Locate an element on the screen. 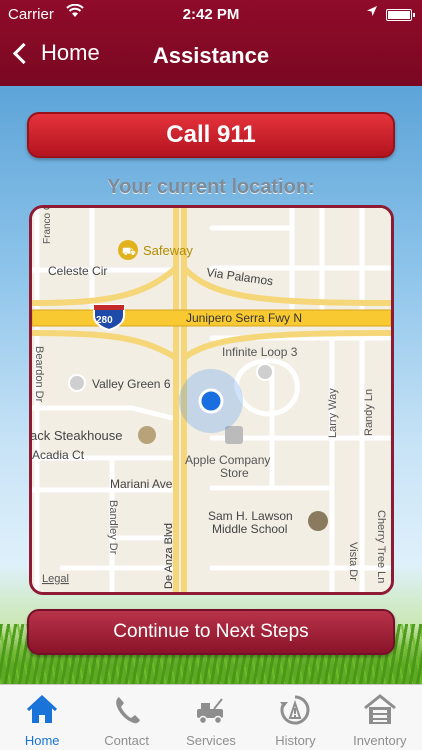 Image resolution: width=422 pixels, height=750 pixels. larry-label: Larry Way is located at coordinates (333, 413).